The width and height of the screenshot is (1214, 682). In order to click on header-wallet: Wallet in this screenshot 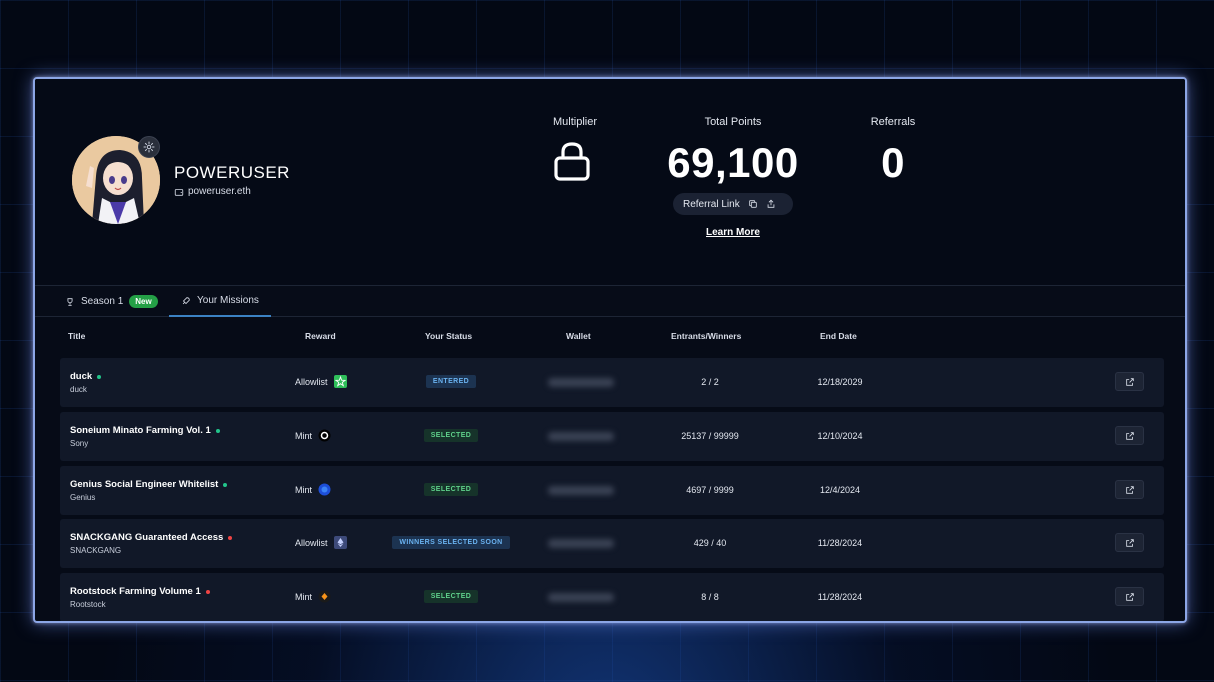, I will do `click(578, 336)`.